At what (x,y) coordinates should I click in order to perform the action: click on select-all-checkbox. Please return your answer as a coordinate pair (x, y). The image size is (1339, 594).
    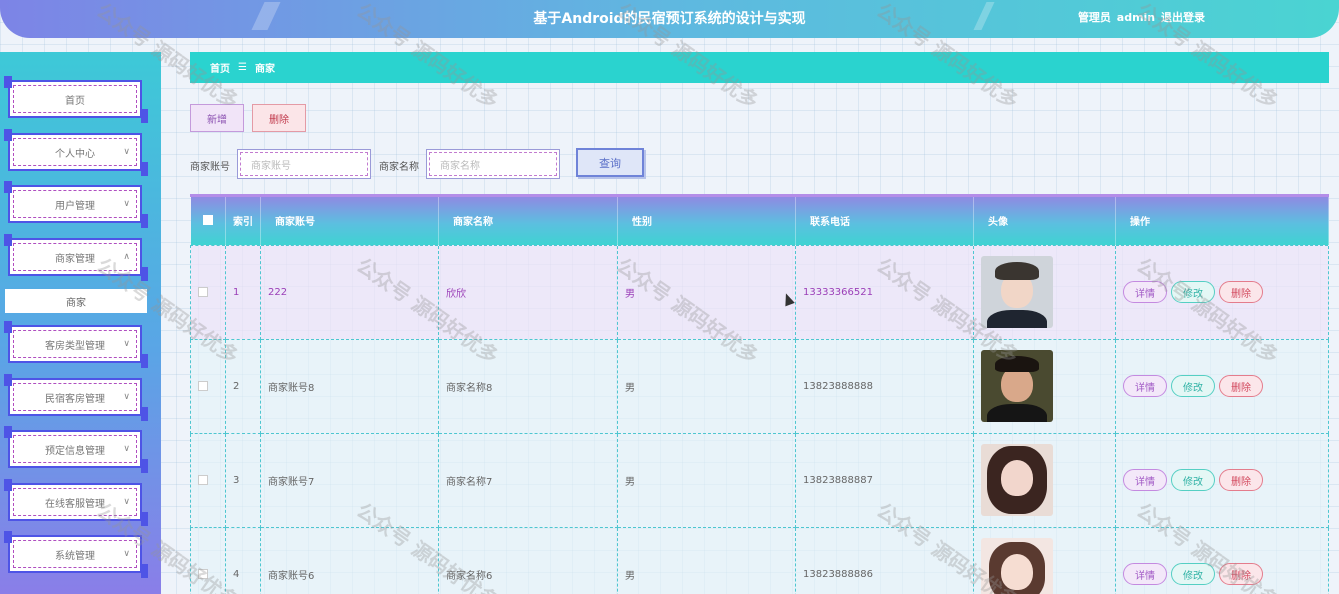
    Looking at the image, I should click on (207, 220).